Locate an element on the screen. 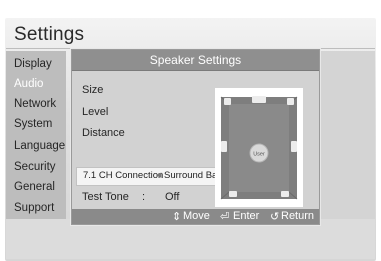  speaker-surround-back-right-icon is located at coordinates (285, 194).